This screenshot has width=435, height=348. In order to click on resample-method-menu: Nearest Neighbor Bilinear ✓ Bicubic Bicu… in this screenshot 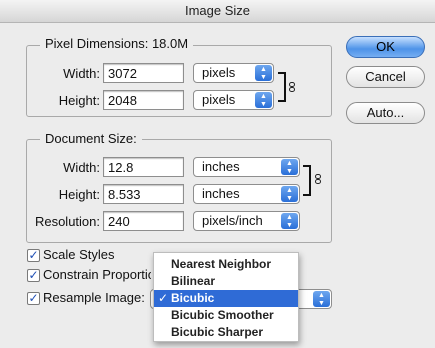, I will do `click(226, 297)`.